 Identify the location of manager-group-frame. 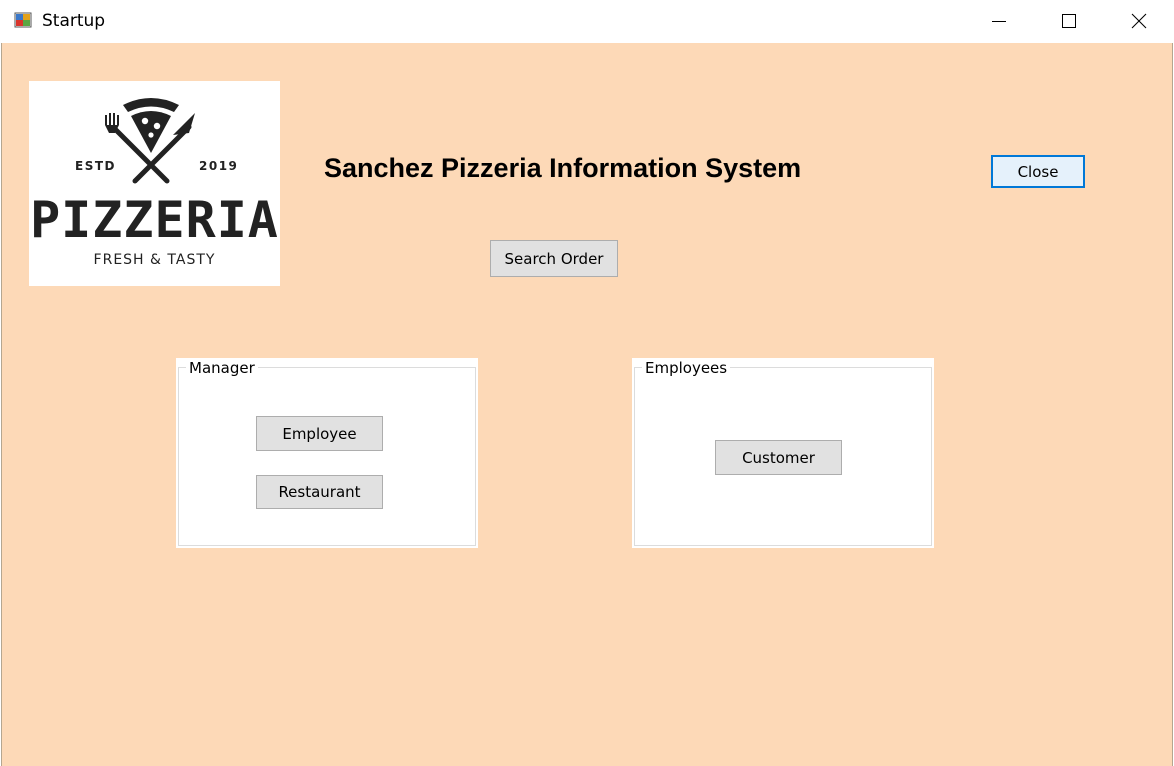
(327, 456).